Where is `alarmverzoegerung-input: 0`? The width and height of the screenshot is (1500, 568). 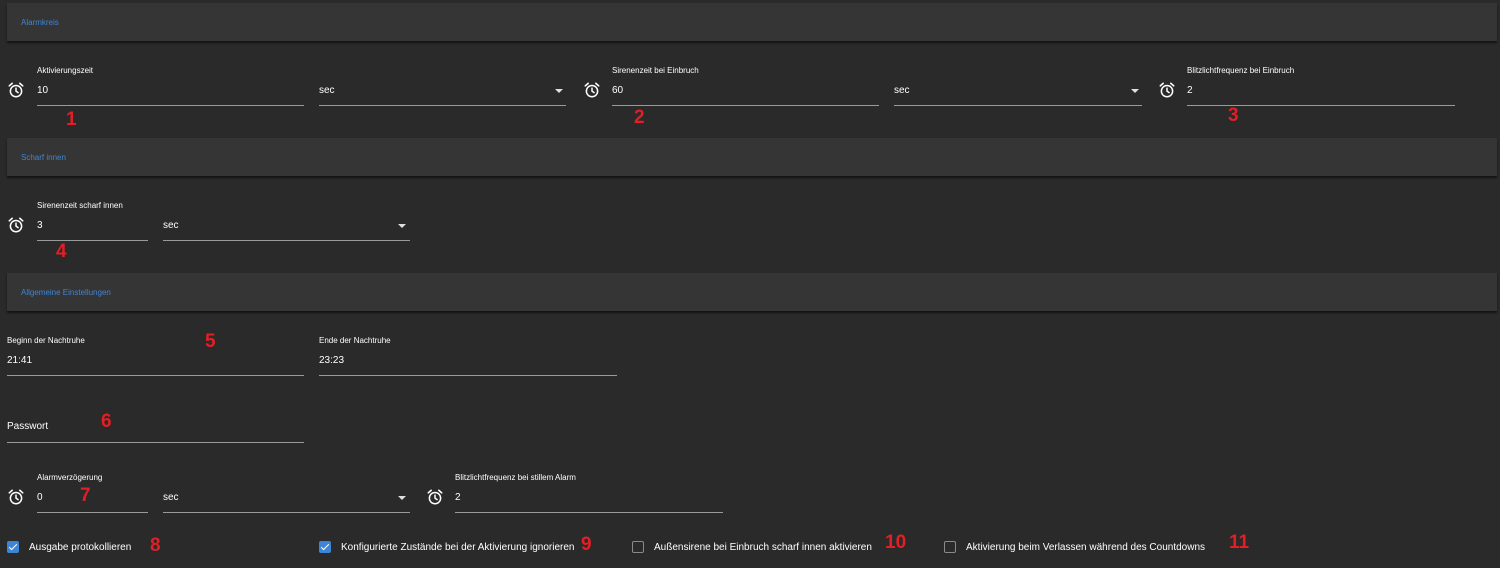
alarmverzoegerung-input: 0 is located at coordinates (40, 497).